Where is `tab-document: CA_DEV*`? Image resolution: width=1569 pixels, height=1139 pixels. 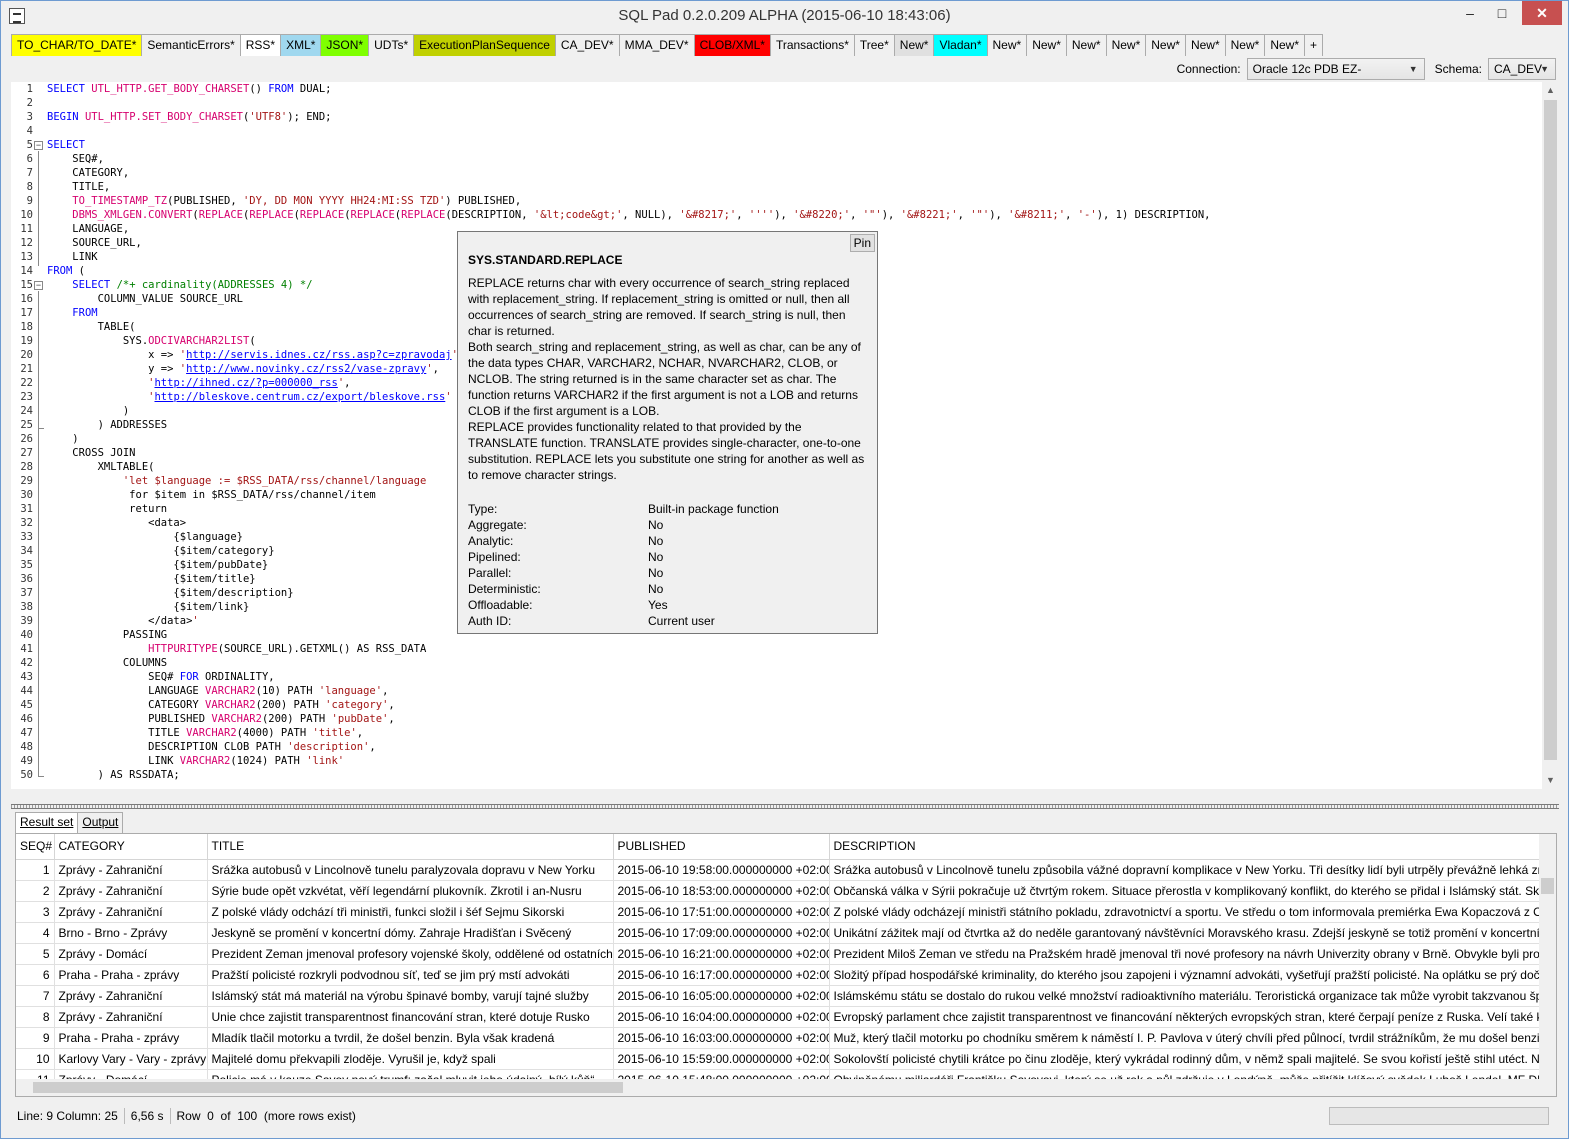 tab-document: CA_DEV* is located at coordinates (587, 45).